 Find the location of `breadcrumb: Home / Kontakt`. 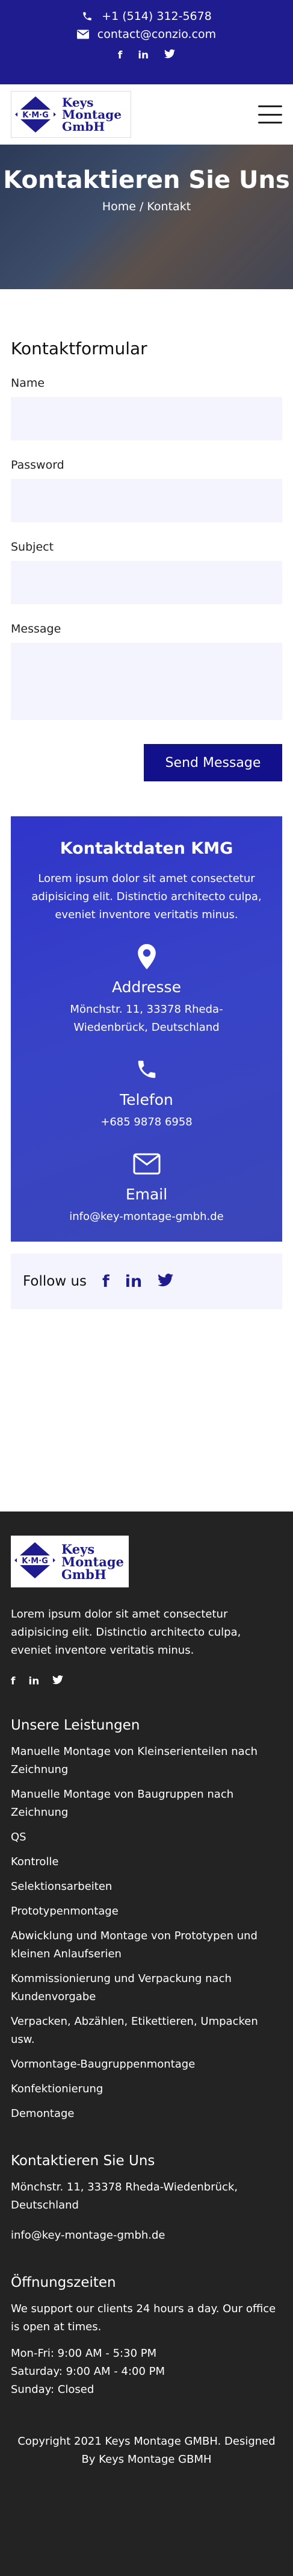

breadcrumb: Home / Kontakt is located at coordinates (146, 207).